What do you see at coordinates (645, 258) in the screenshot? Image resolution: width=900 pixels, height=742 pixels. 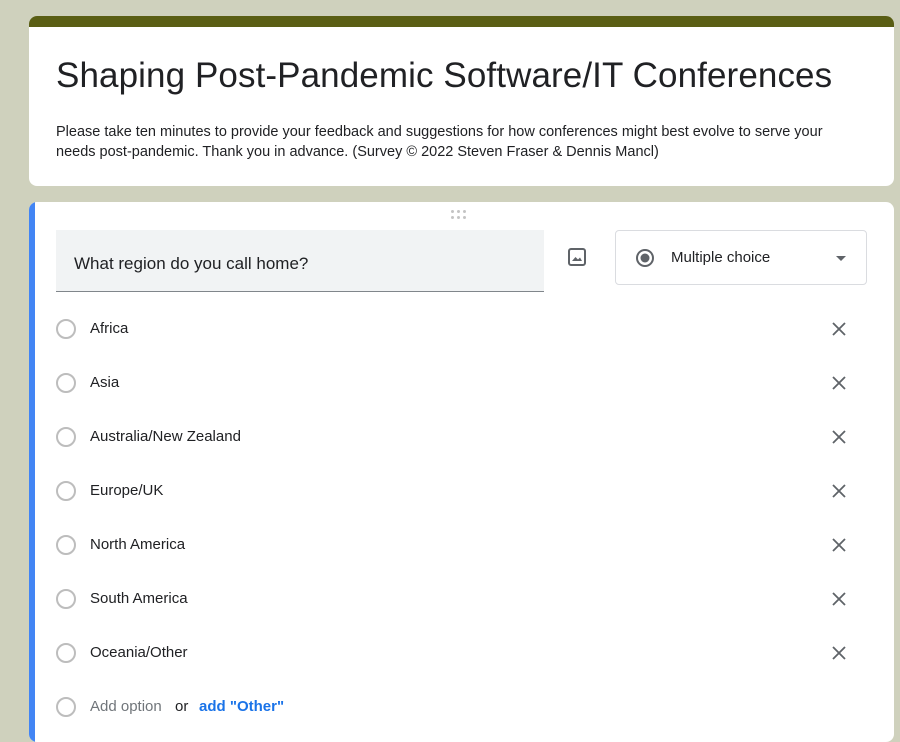 I see `radio-button-checked-icon` at bounding box center [645, 258].